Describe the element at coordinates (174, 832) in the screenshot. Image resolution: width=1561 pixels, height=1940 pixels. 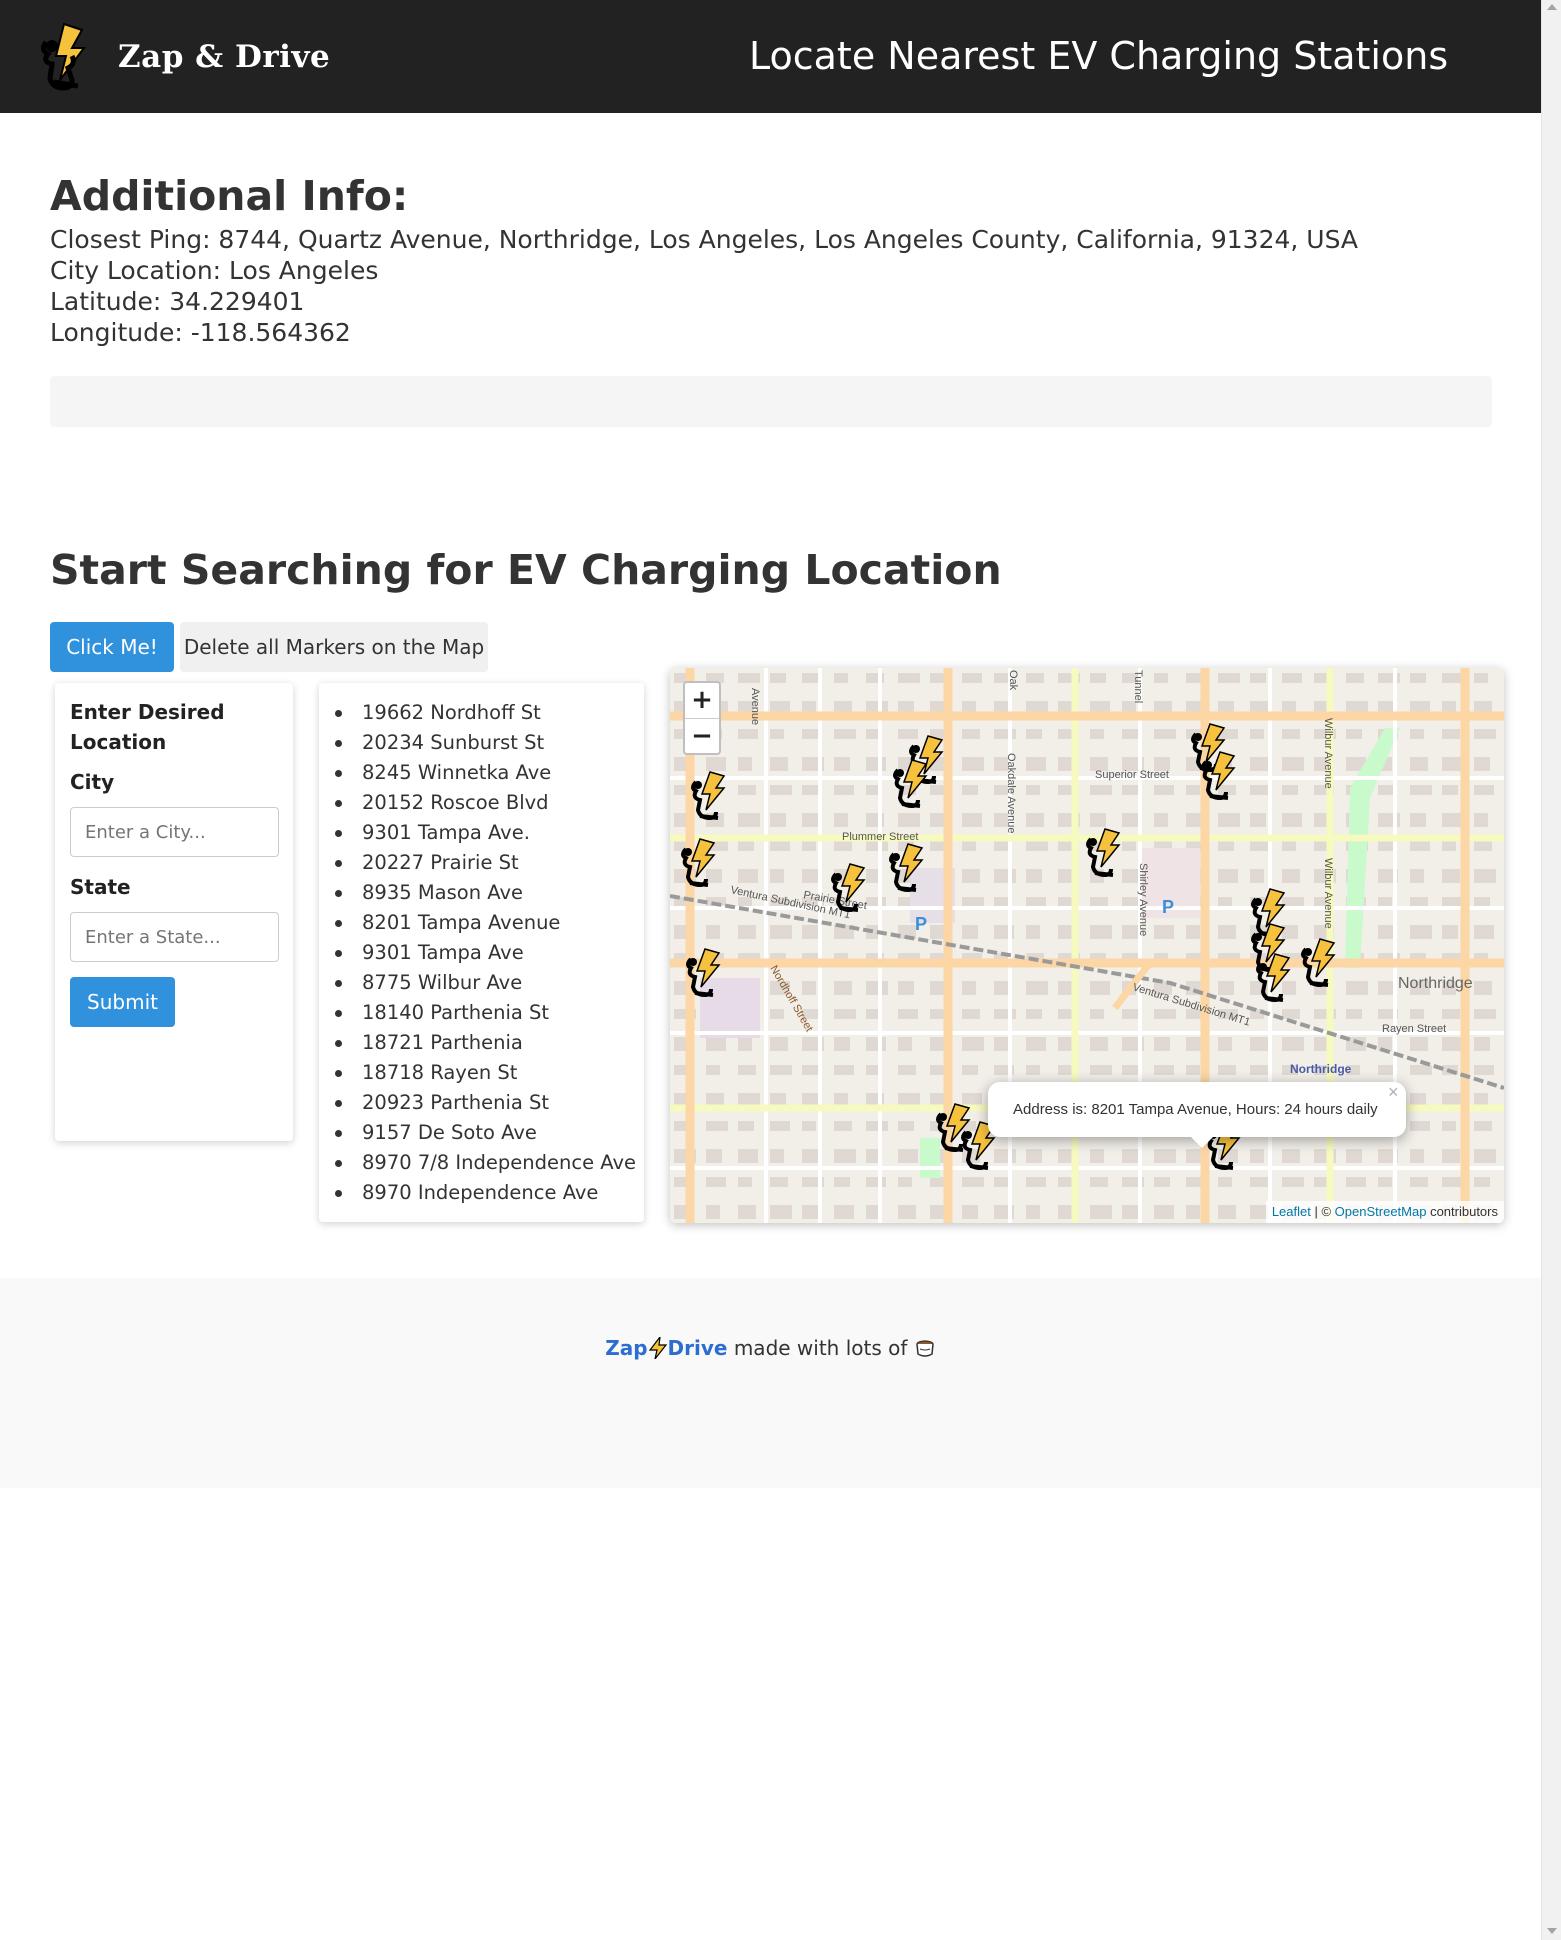
I see `city-input` at that location.